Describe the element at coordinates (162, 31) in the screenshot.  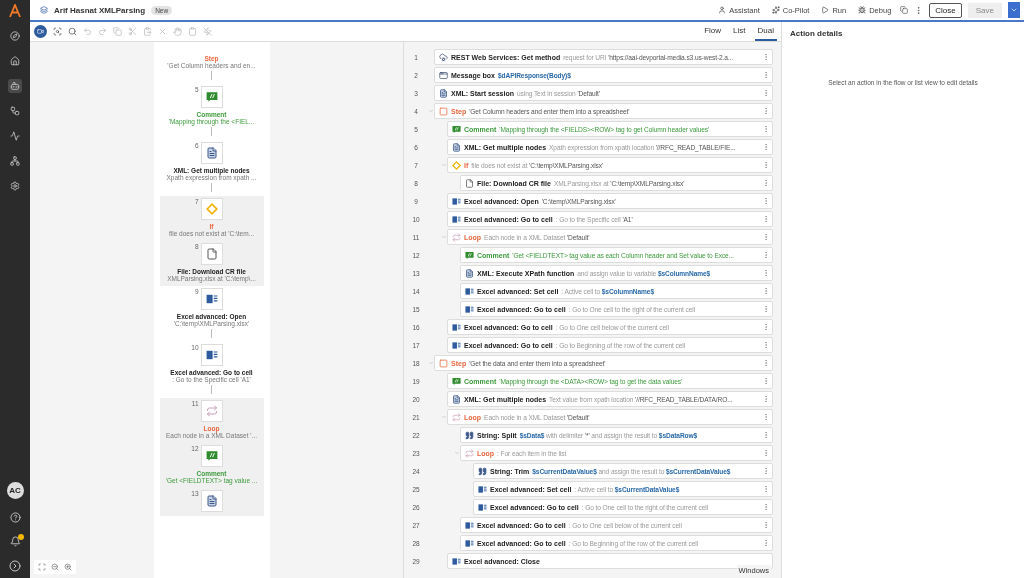
I see `delete-icon` at that location.